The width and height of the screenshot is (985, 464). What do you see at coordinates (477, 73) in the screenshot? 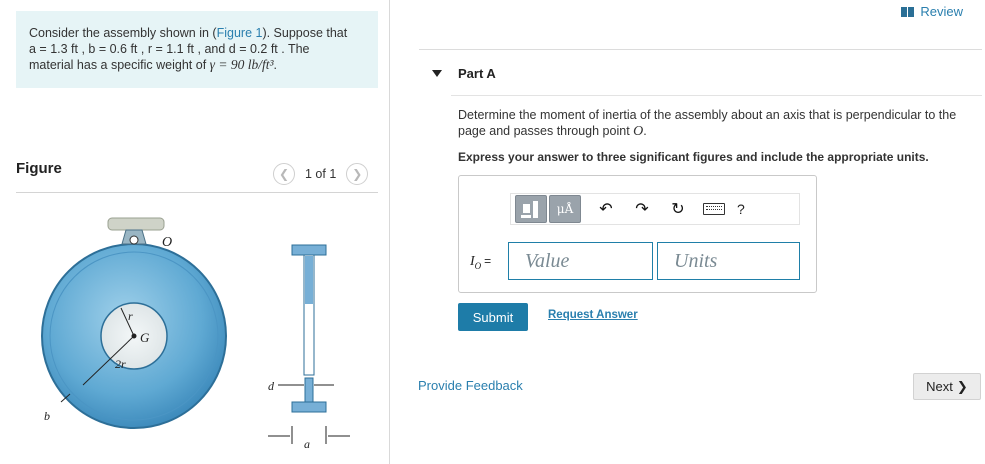
I see `part-title: Part A` at bounding box center [477, 73].